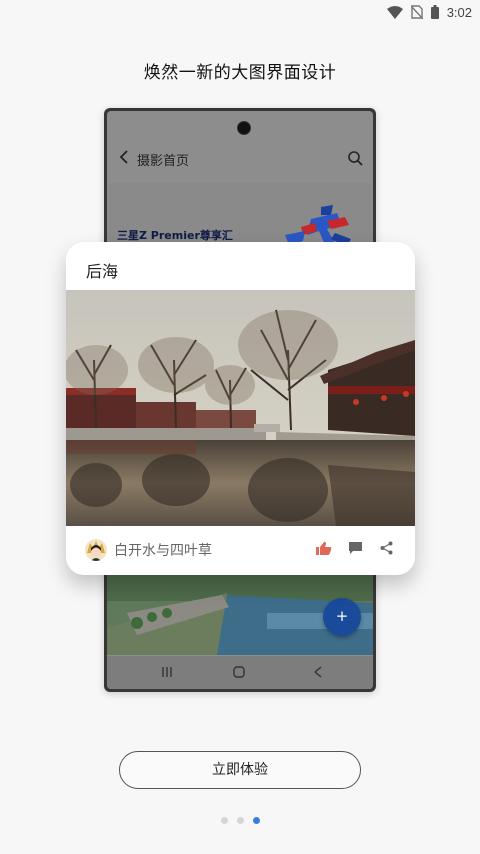  I want to click on plus-icon: +, so click(342, 616).